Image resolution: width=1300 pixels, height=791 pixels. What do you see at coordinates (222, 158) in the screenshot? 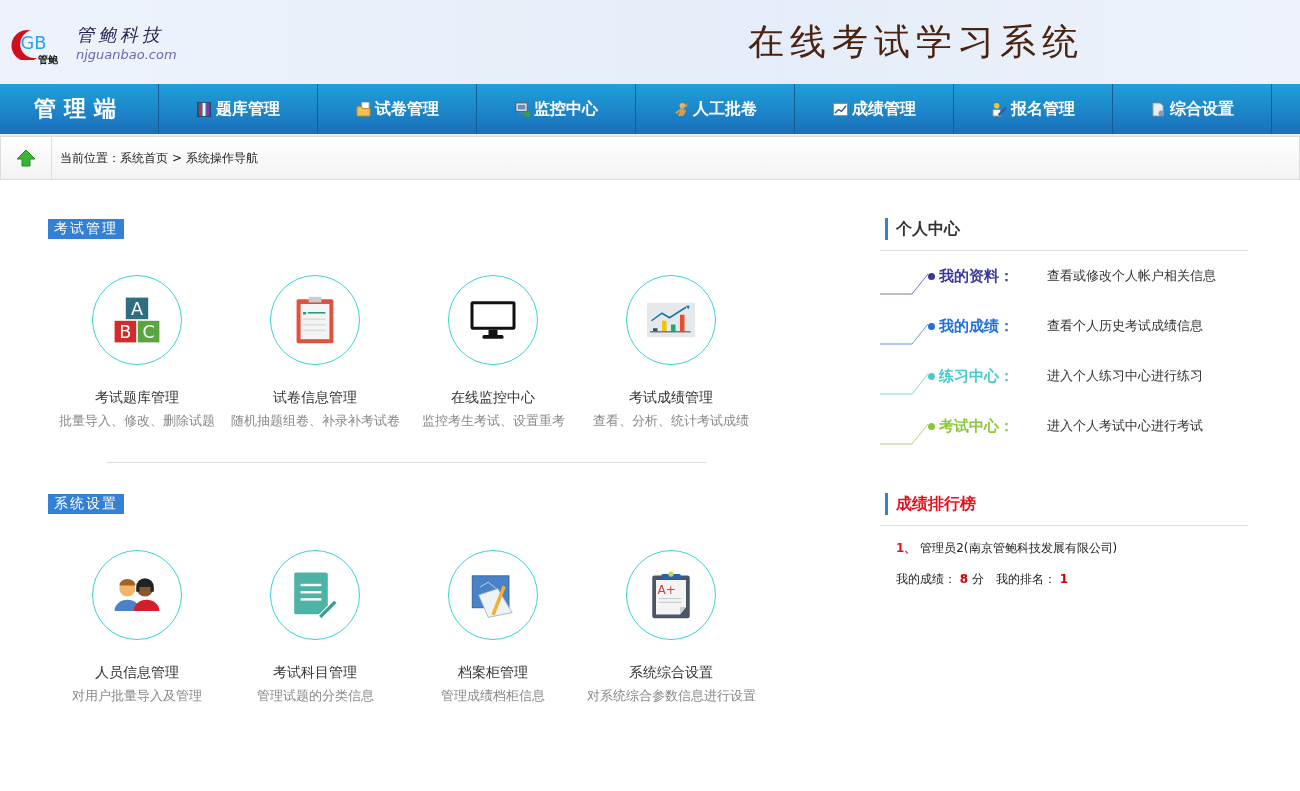
I see `breadcrumb-link: 系统操作导航` at bounding box center [222, 158].